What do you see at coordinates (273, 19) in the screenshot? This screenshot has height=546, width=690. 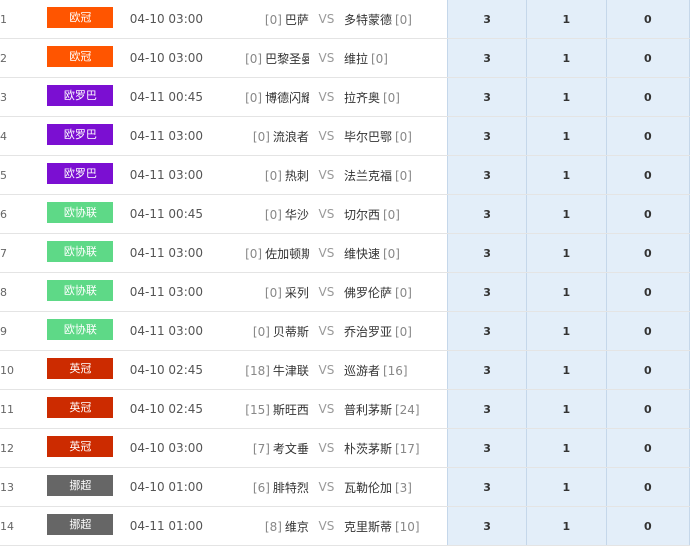 I see `home-rank: [0]` at bounding box center [273, 19].